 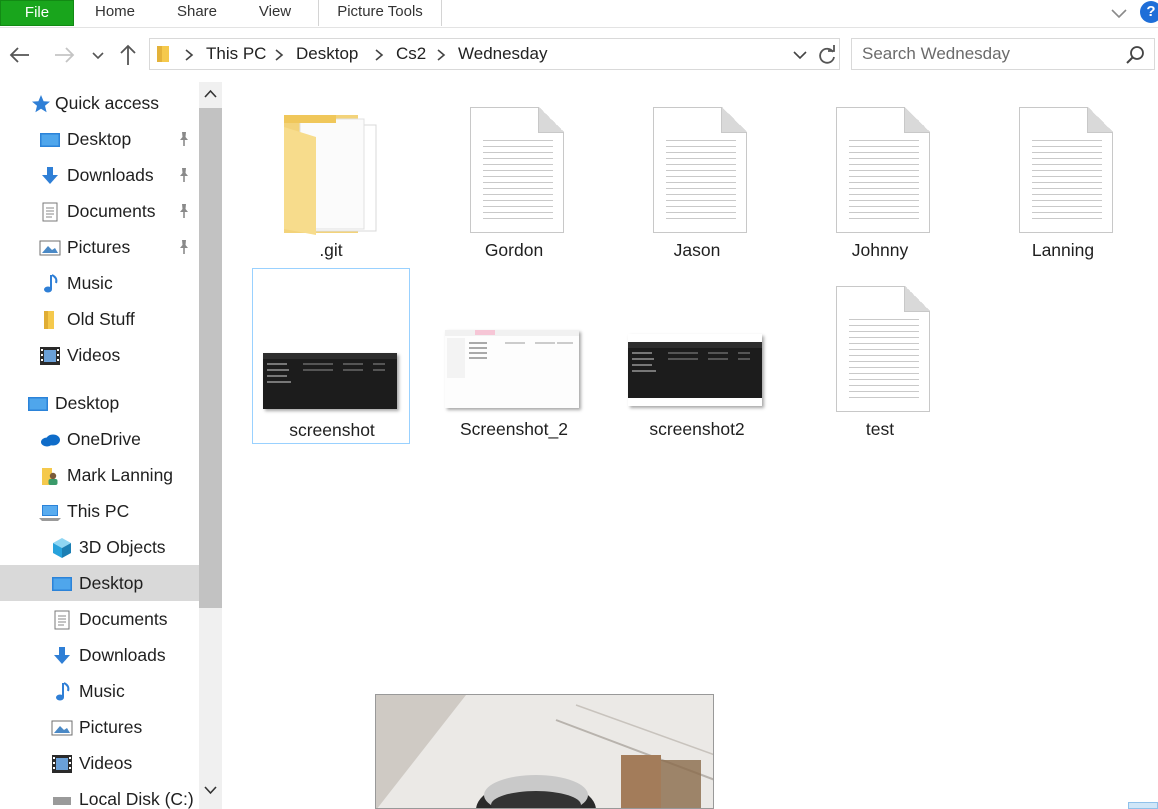 What do you see at coordinates (115, 13) in the screenshot?
I see `tab-home: Home` at bounding box center [115, 13].